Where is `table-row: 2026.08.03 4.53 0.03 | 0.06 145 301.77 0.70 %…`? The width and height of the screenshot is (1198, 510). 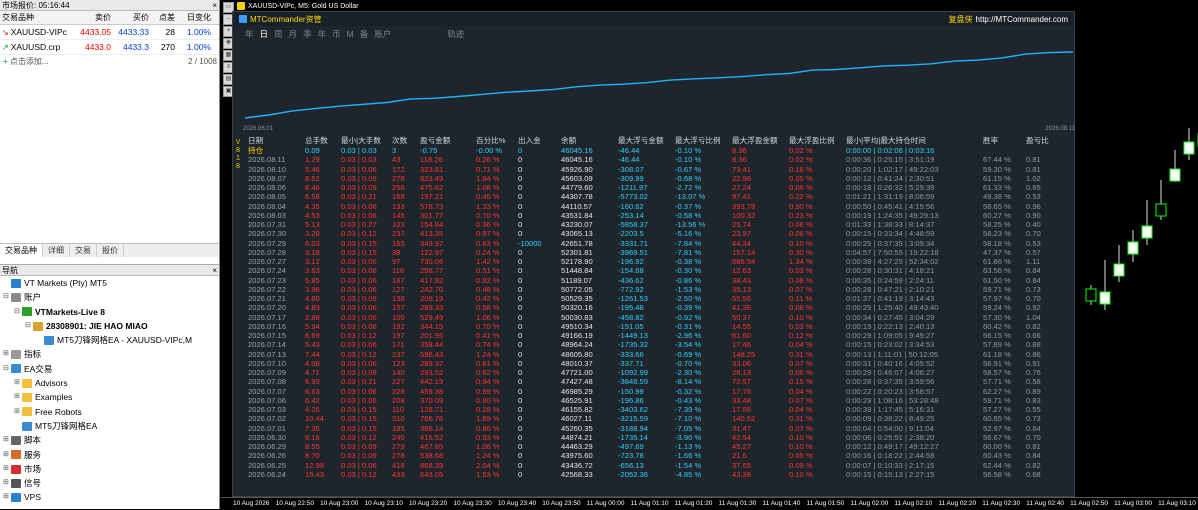 table-row: 2026.08.03 4.53 0.03 | 0.06 145 301.77 0.70 %… is located at coordinates (660, 215).